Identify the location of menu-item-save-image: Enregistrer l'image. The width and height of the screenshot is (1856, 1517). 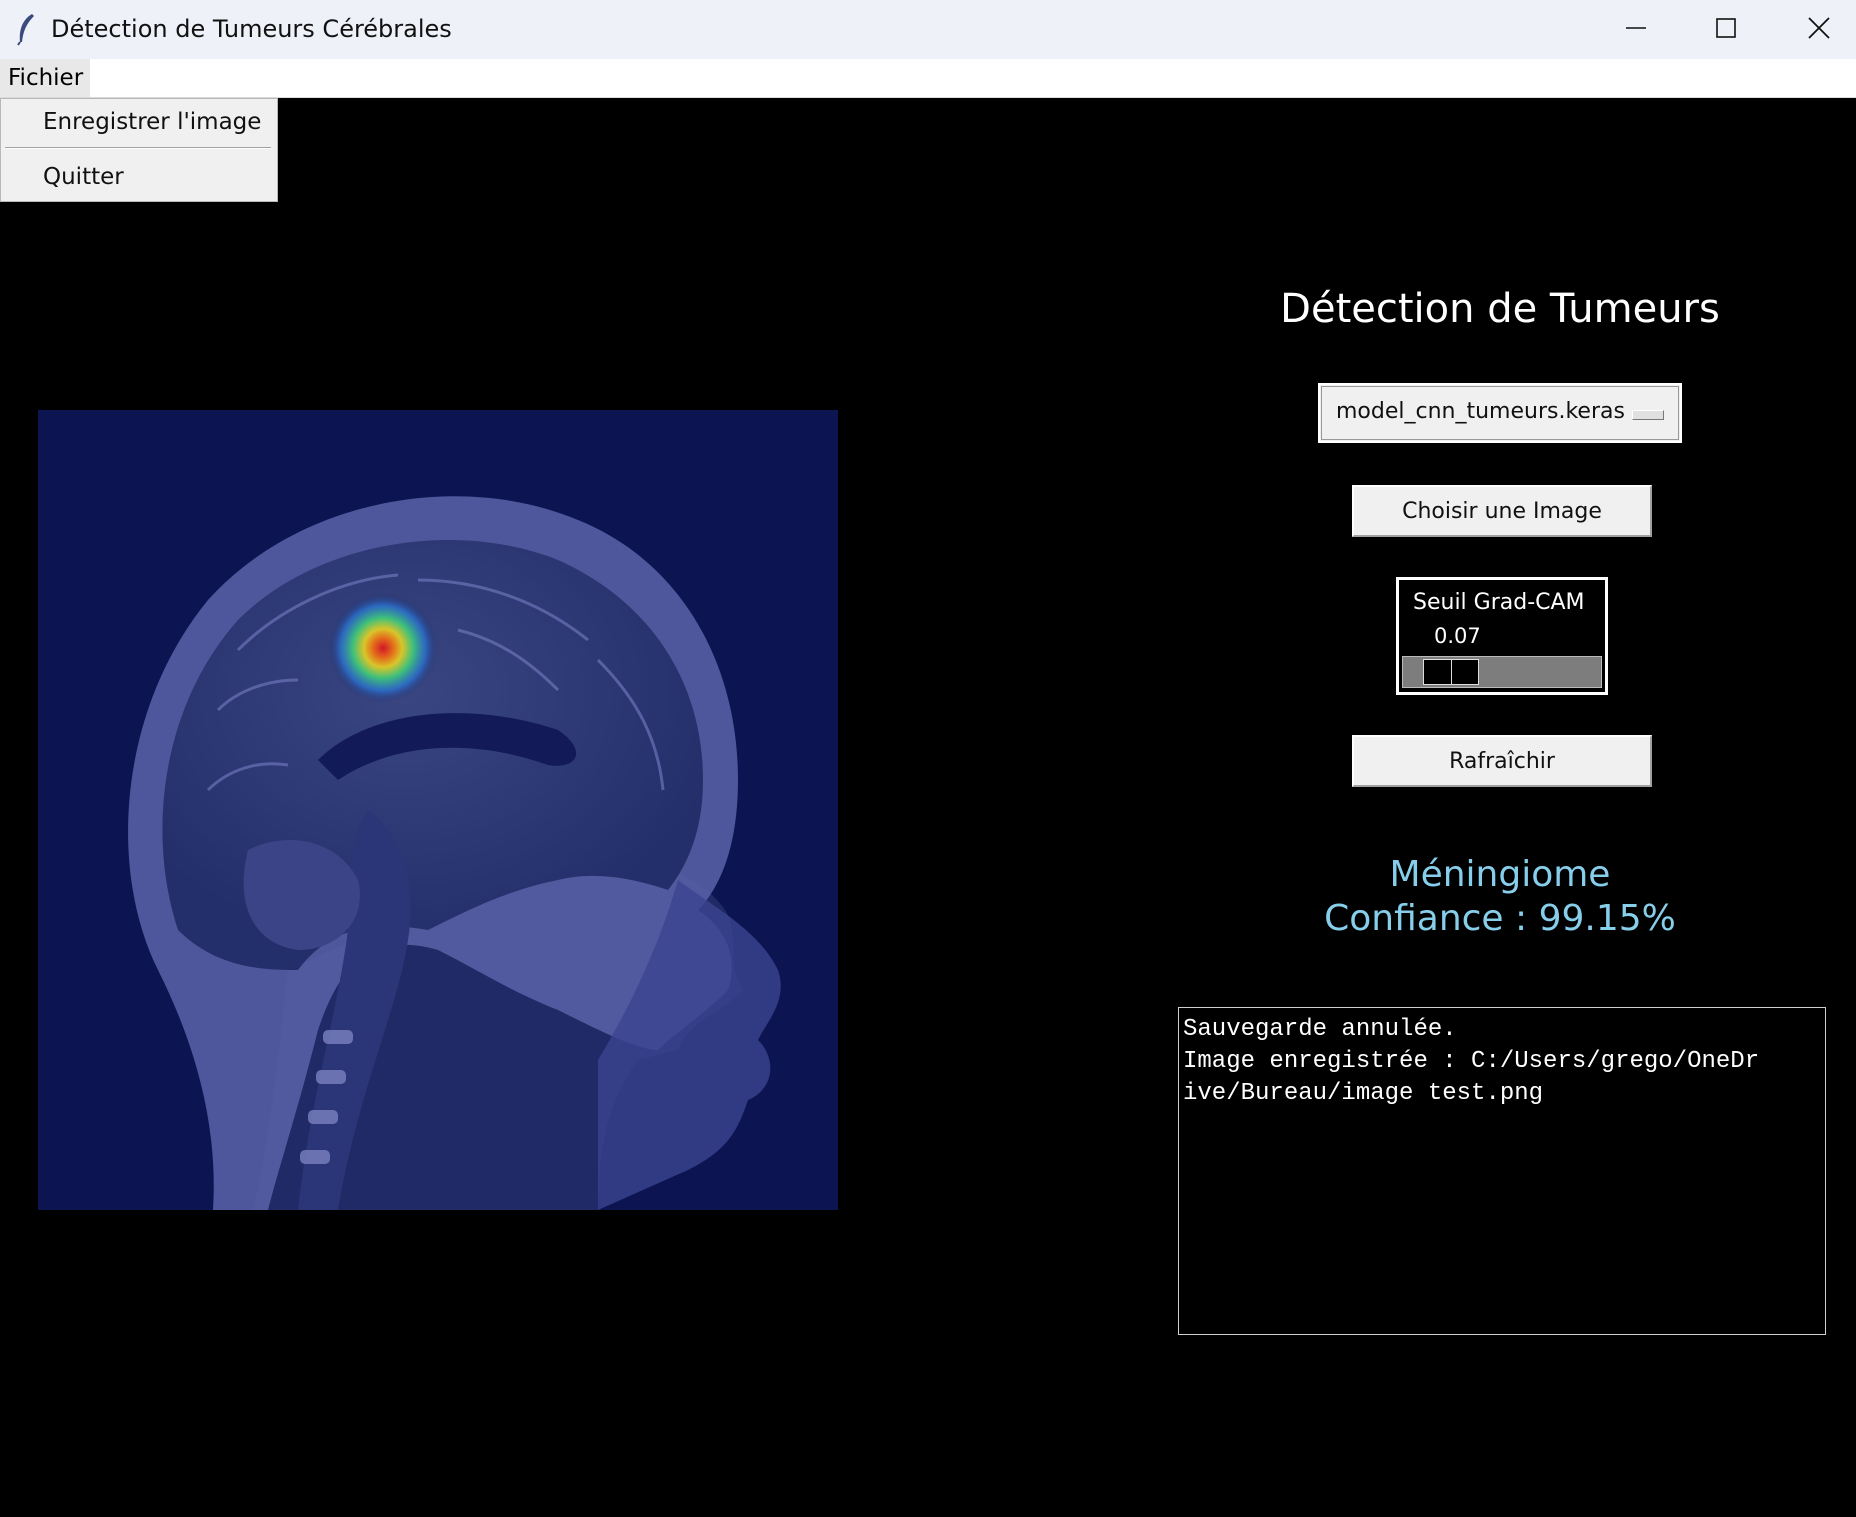
(152, 122).